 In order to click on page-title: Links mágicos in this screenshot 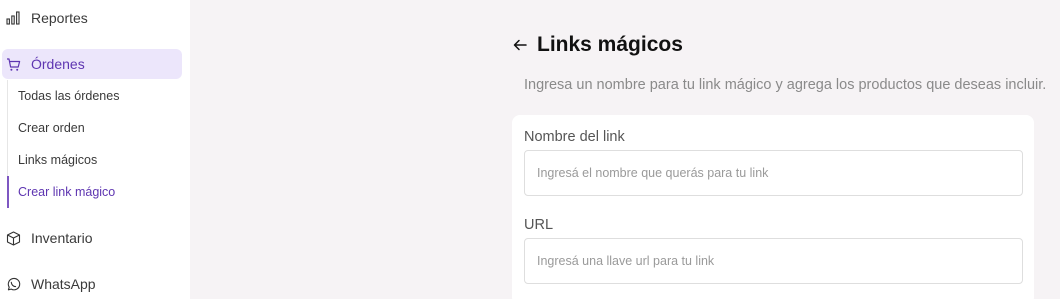, I will do `click(610, 44)`.